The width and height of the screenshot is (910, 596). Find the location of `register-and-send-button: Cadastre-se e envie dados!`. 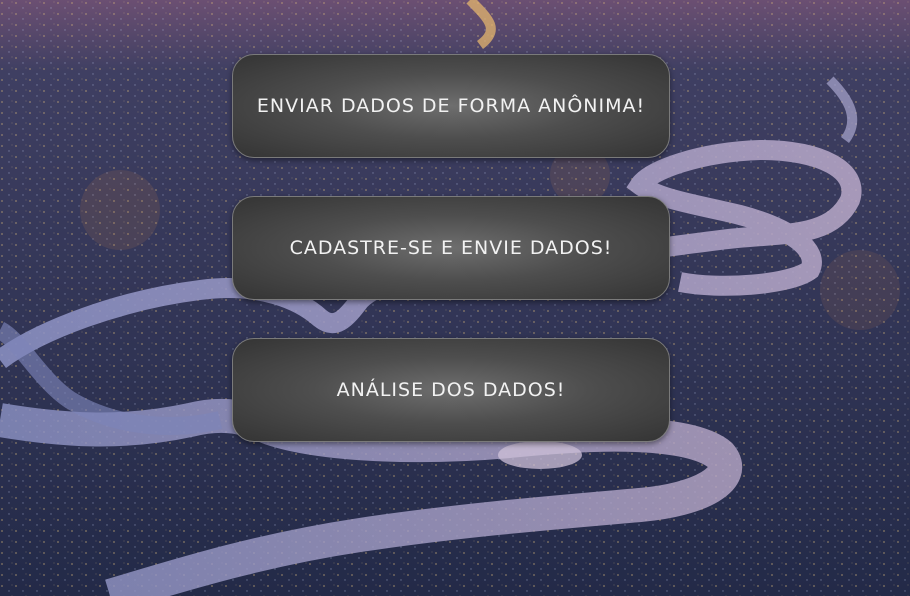

register-and-send-button: Cadastre-se e envie dados! is located at coordinates (451, 248).